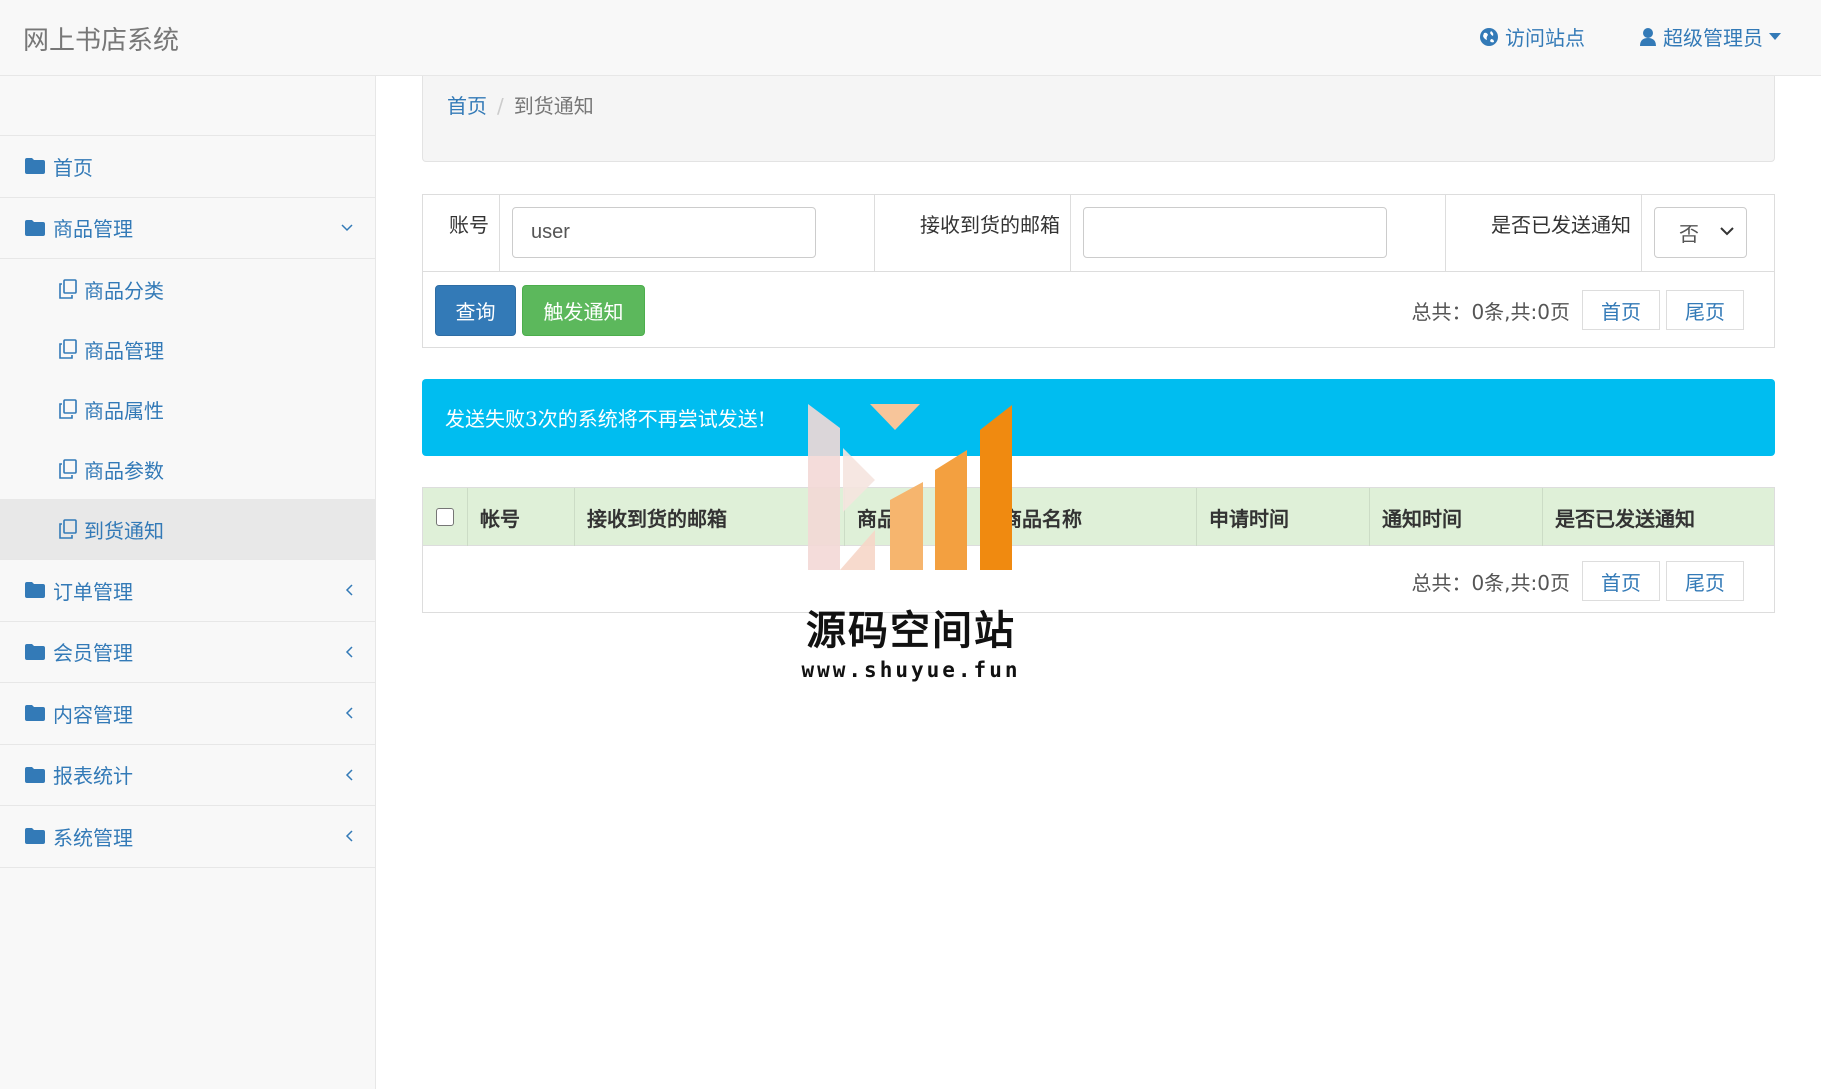 The image size is (1821, 1089). I want to click on sidebar-item-goods-management: 商品管理, so click(187, 228).